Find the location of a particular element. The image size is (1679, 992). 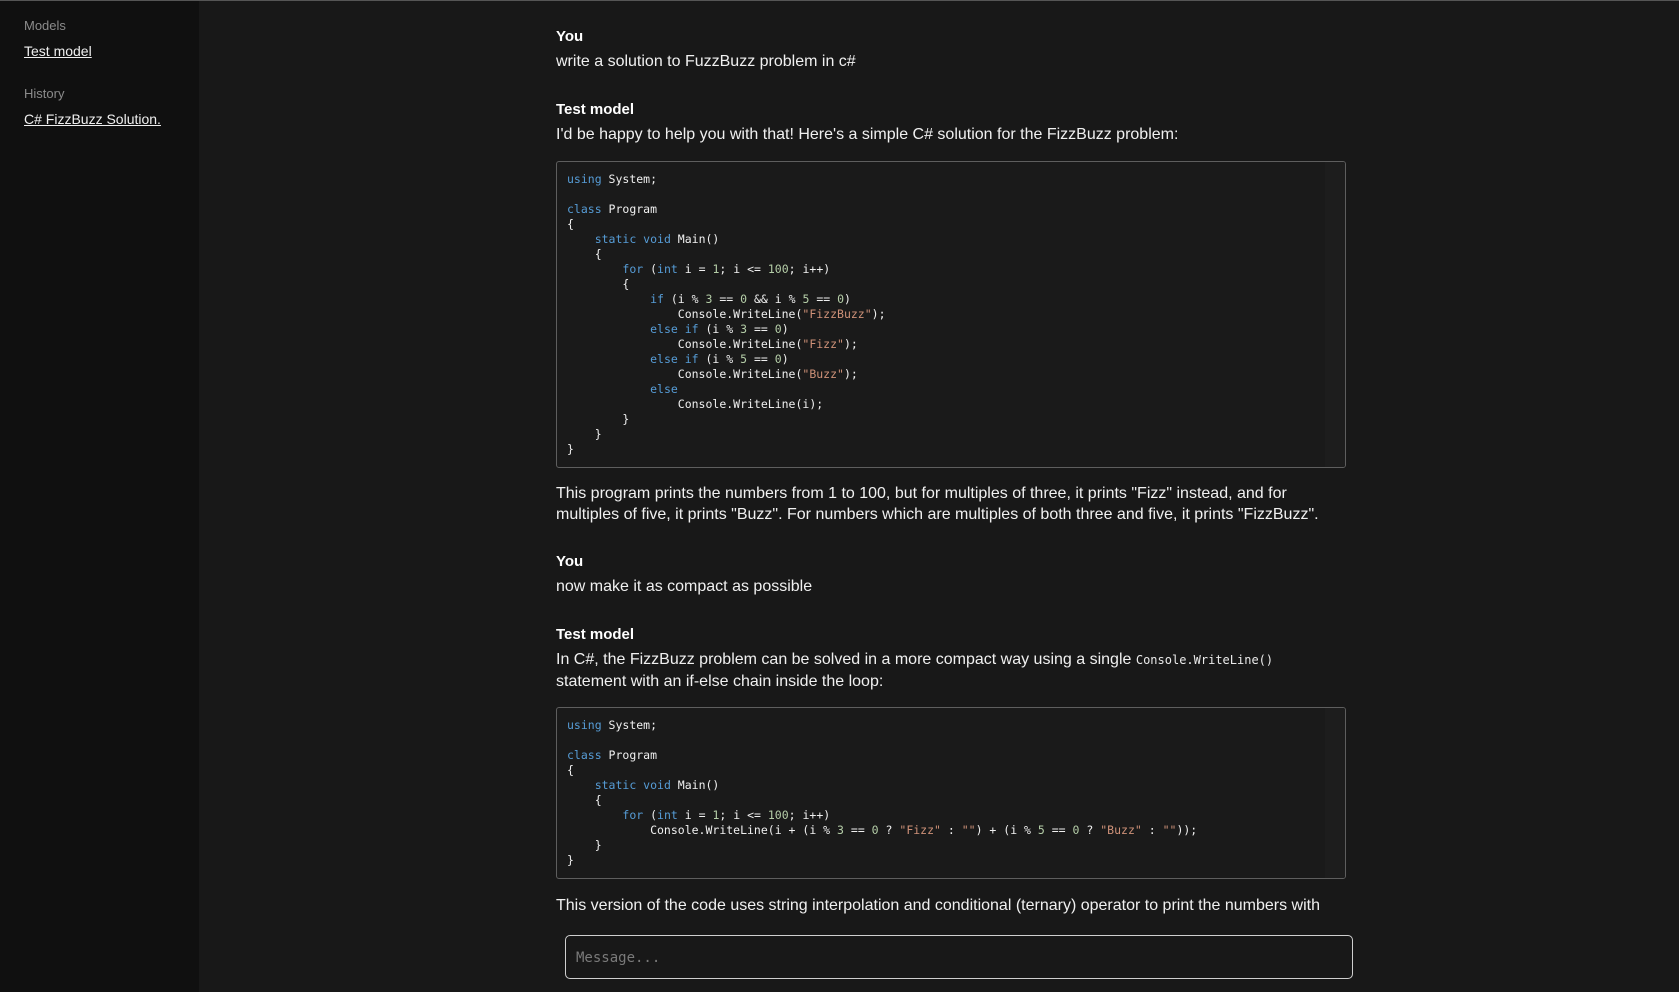

inline-code: Console.WriteLine() is located at coordinates (1204, 660).